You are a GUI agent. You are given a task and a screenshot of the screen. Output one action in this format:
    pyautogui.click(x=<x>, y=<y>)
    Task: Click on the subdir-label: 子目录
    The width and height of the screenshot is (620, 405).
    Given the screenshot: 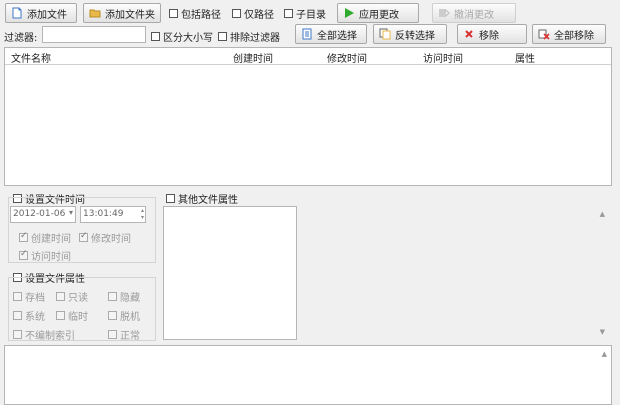 What is the action you would take?
    pyautogui.click(x=311, y=15)
    